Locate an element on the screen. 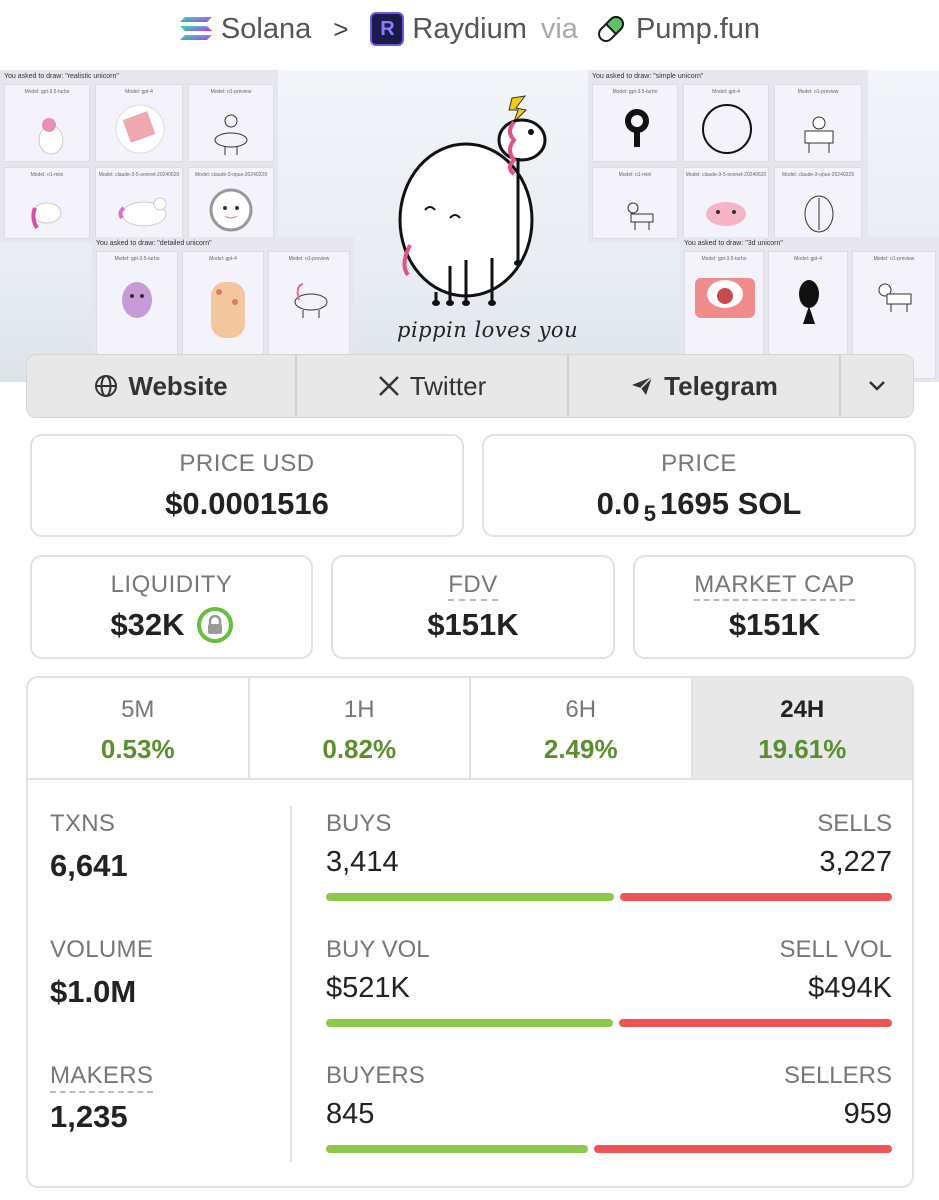  fdv-label: FDV is located at coordinates (473, 586).